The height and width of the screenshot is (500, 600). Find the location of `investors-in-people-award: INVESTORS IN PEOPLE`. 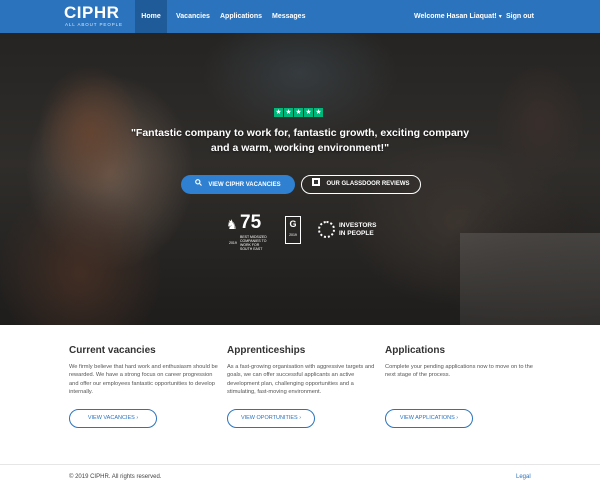

investors-in-people-award: INVESTORS IN PEOPLE is located at coordinates (353, 230).